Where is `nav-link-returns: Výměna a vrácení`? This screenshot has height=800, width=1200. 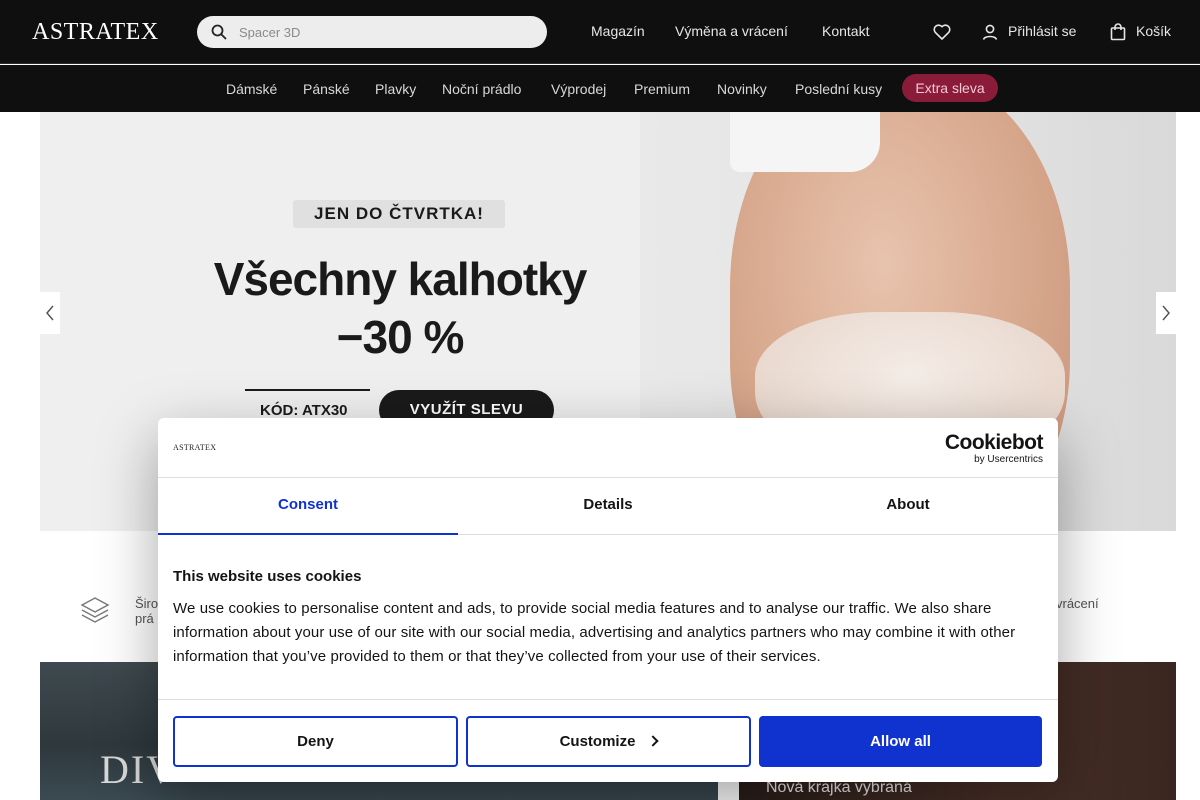 nav-link-returns: Výměna a vrácení is located at coordinates (731, 31).